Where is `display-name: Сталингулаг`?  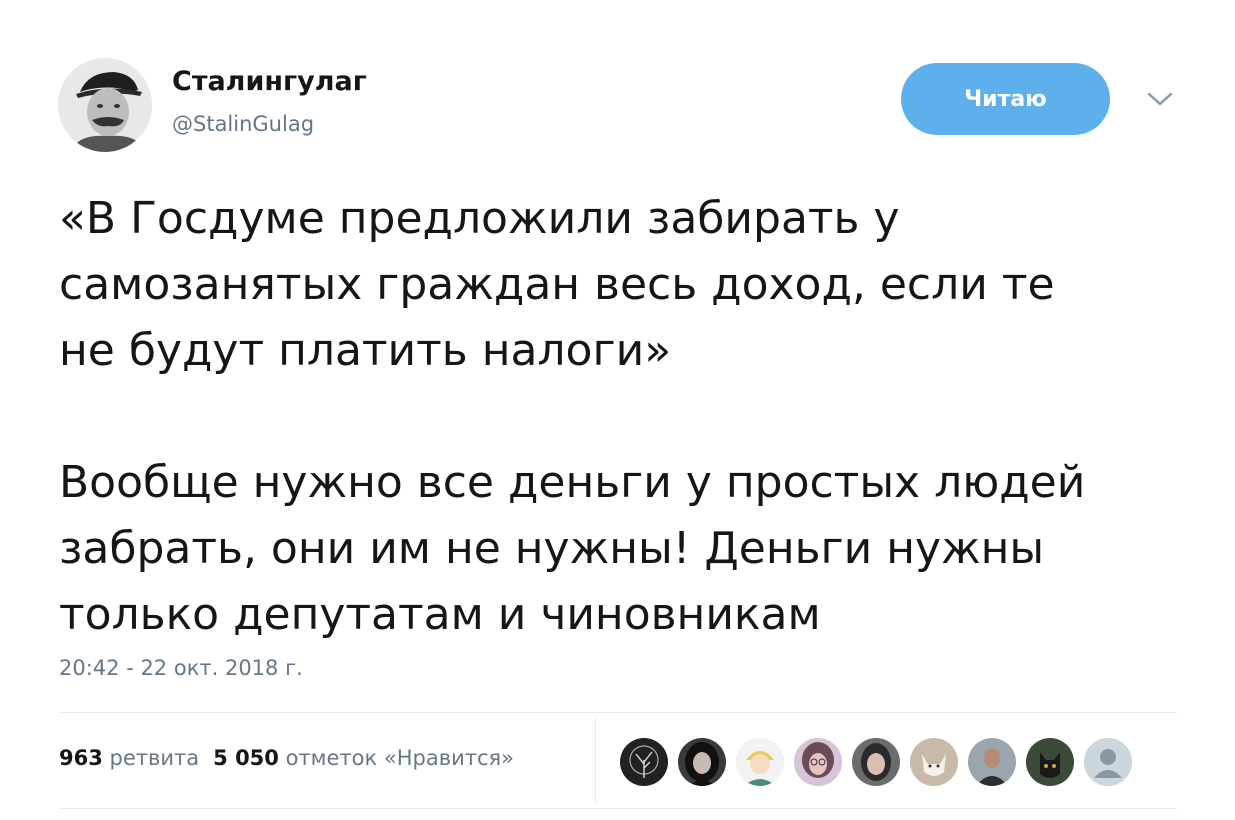
display-name: Сталингулаг is located at coordinates (269, 81).